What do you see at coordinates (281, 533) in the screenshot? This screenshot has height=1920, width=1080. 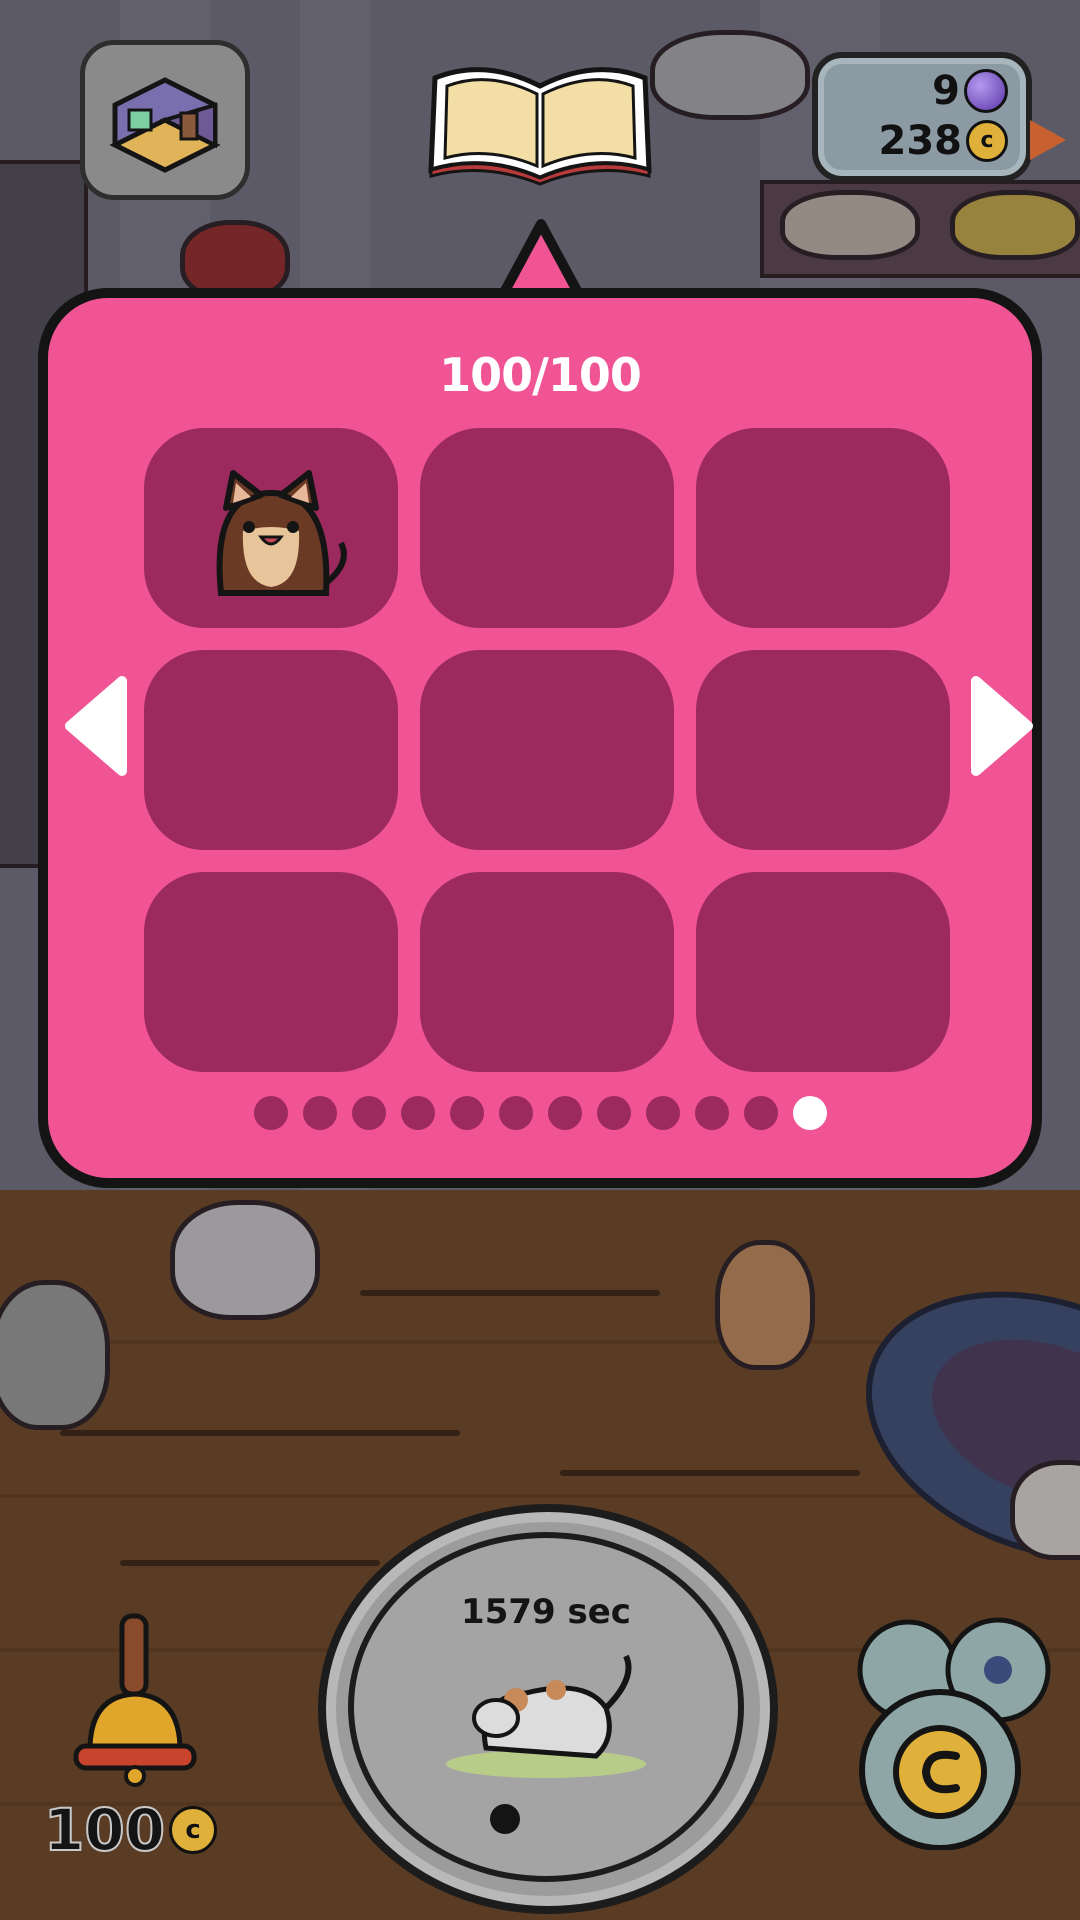 I see `brown-bearded-cat-icon` at bounding box center [281, 533].